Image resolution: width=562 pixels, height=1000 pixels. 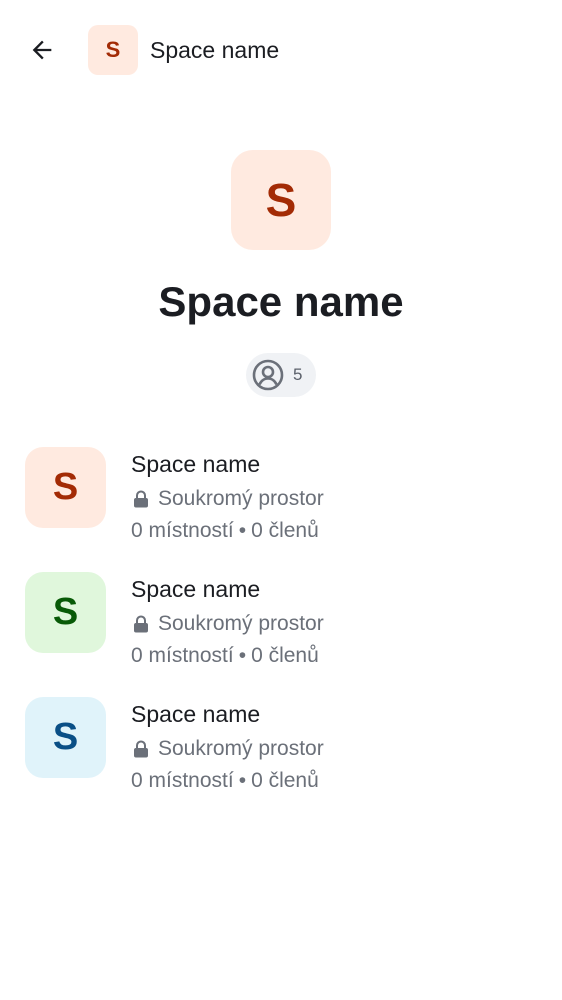 I want to click on space-avatar-small: S, so click(x=113, y=50).